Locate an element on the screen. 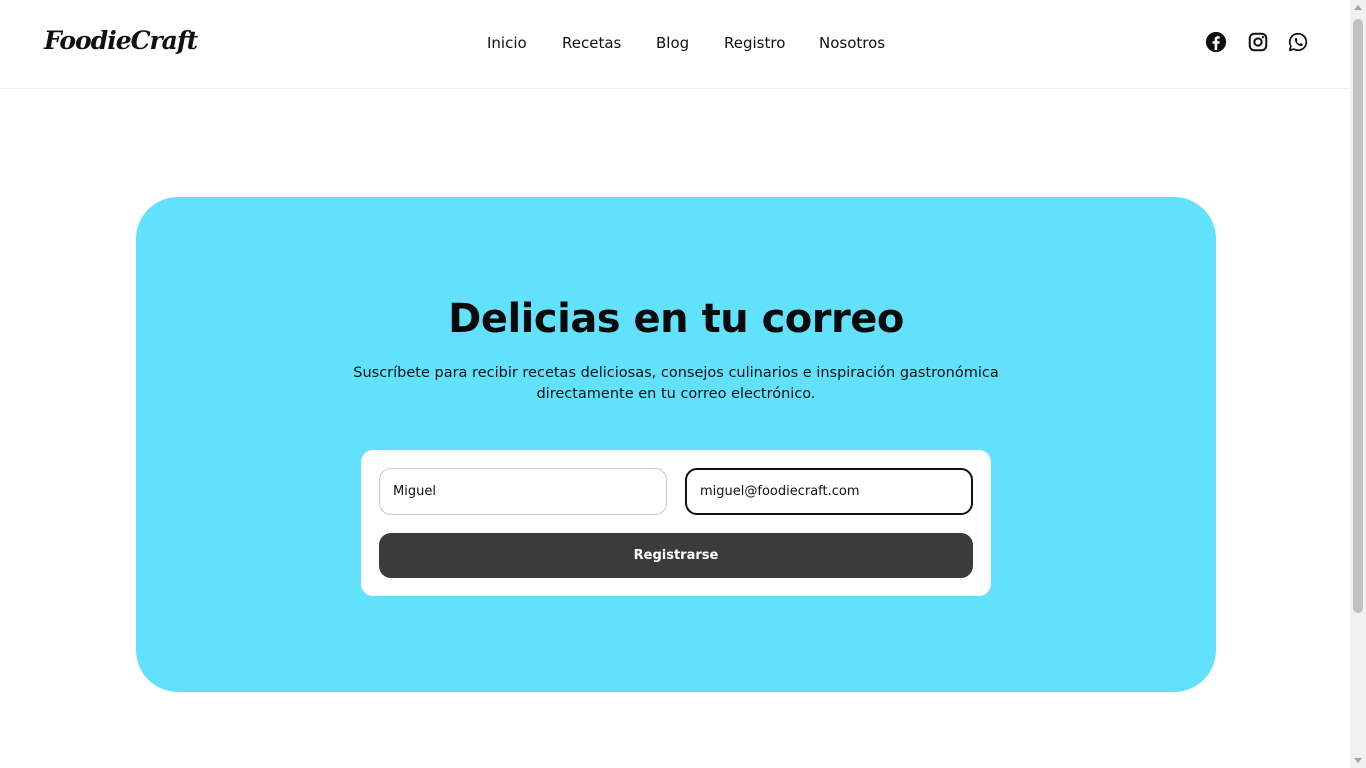  nav-link-blog: Blog is located at coordinates (672, 43).